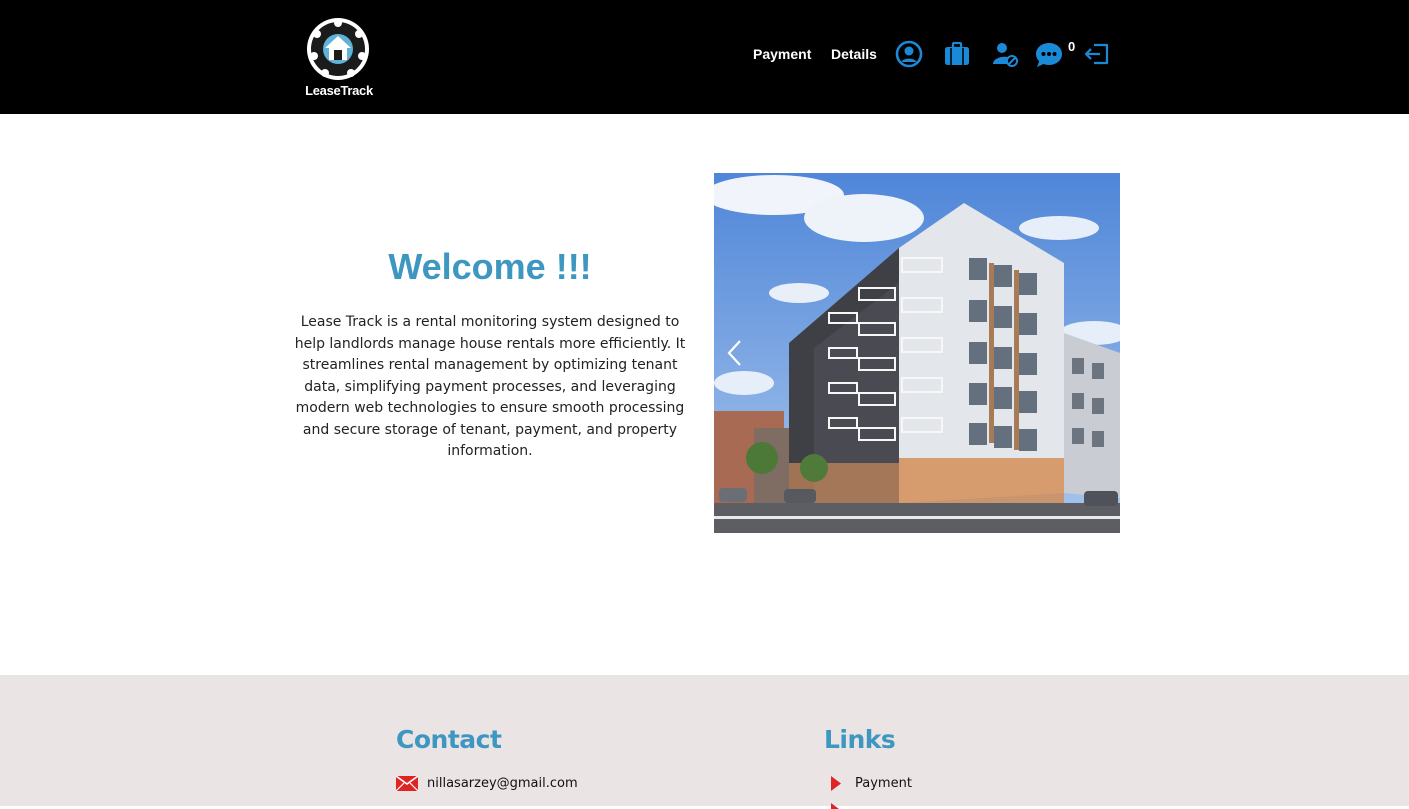 The height and width of the screenshot is (809, 1409). What do you see at coordinates (502, 783) in the screenshot?
I see `contact-email: nillasarzey@gmail.com` at bounding box center [502, 783].